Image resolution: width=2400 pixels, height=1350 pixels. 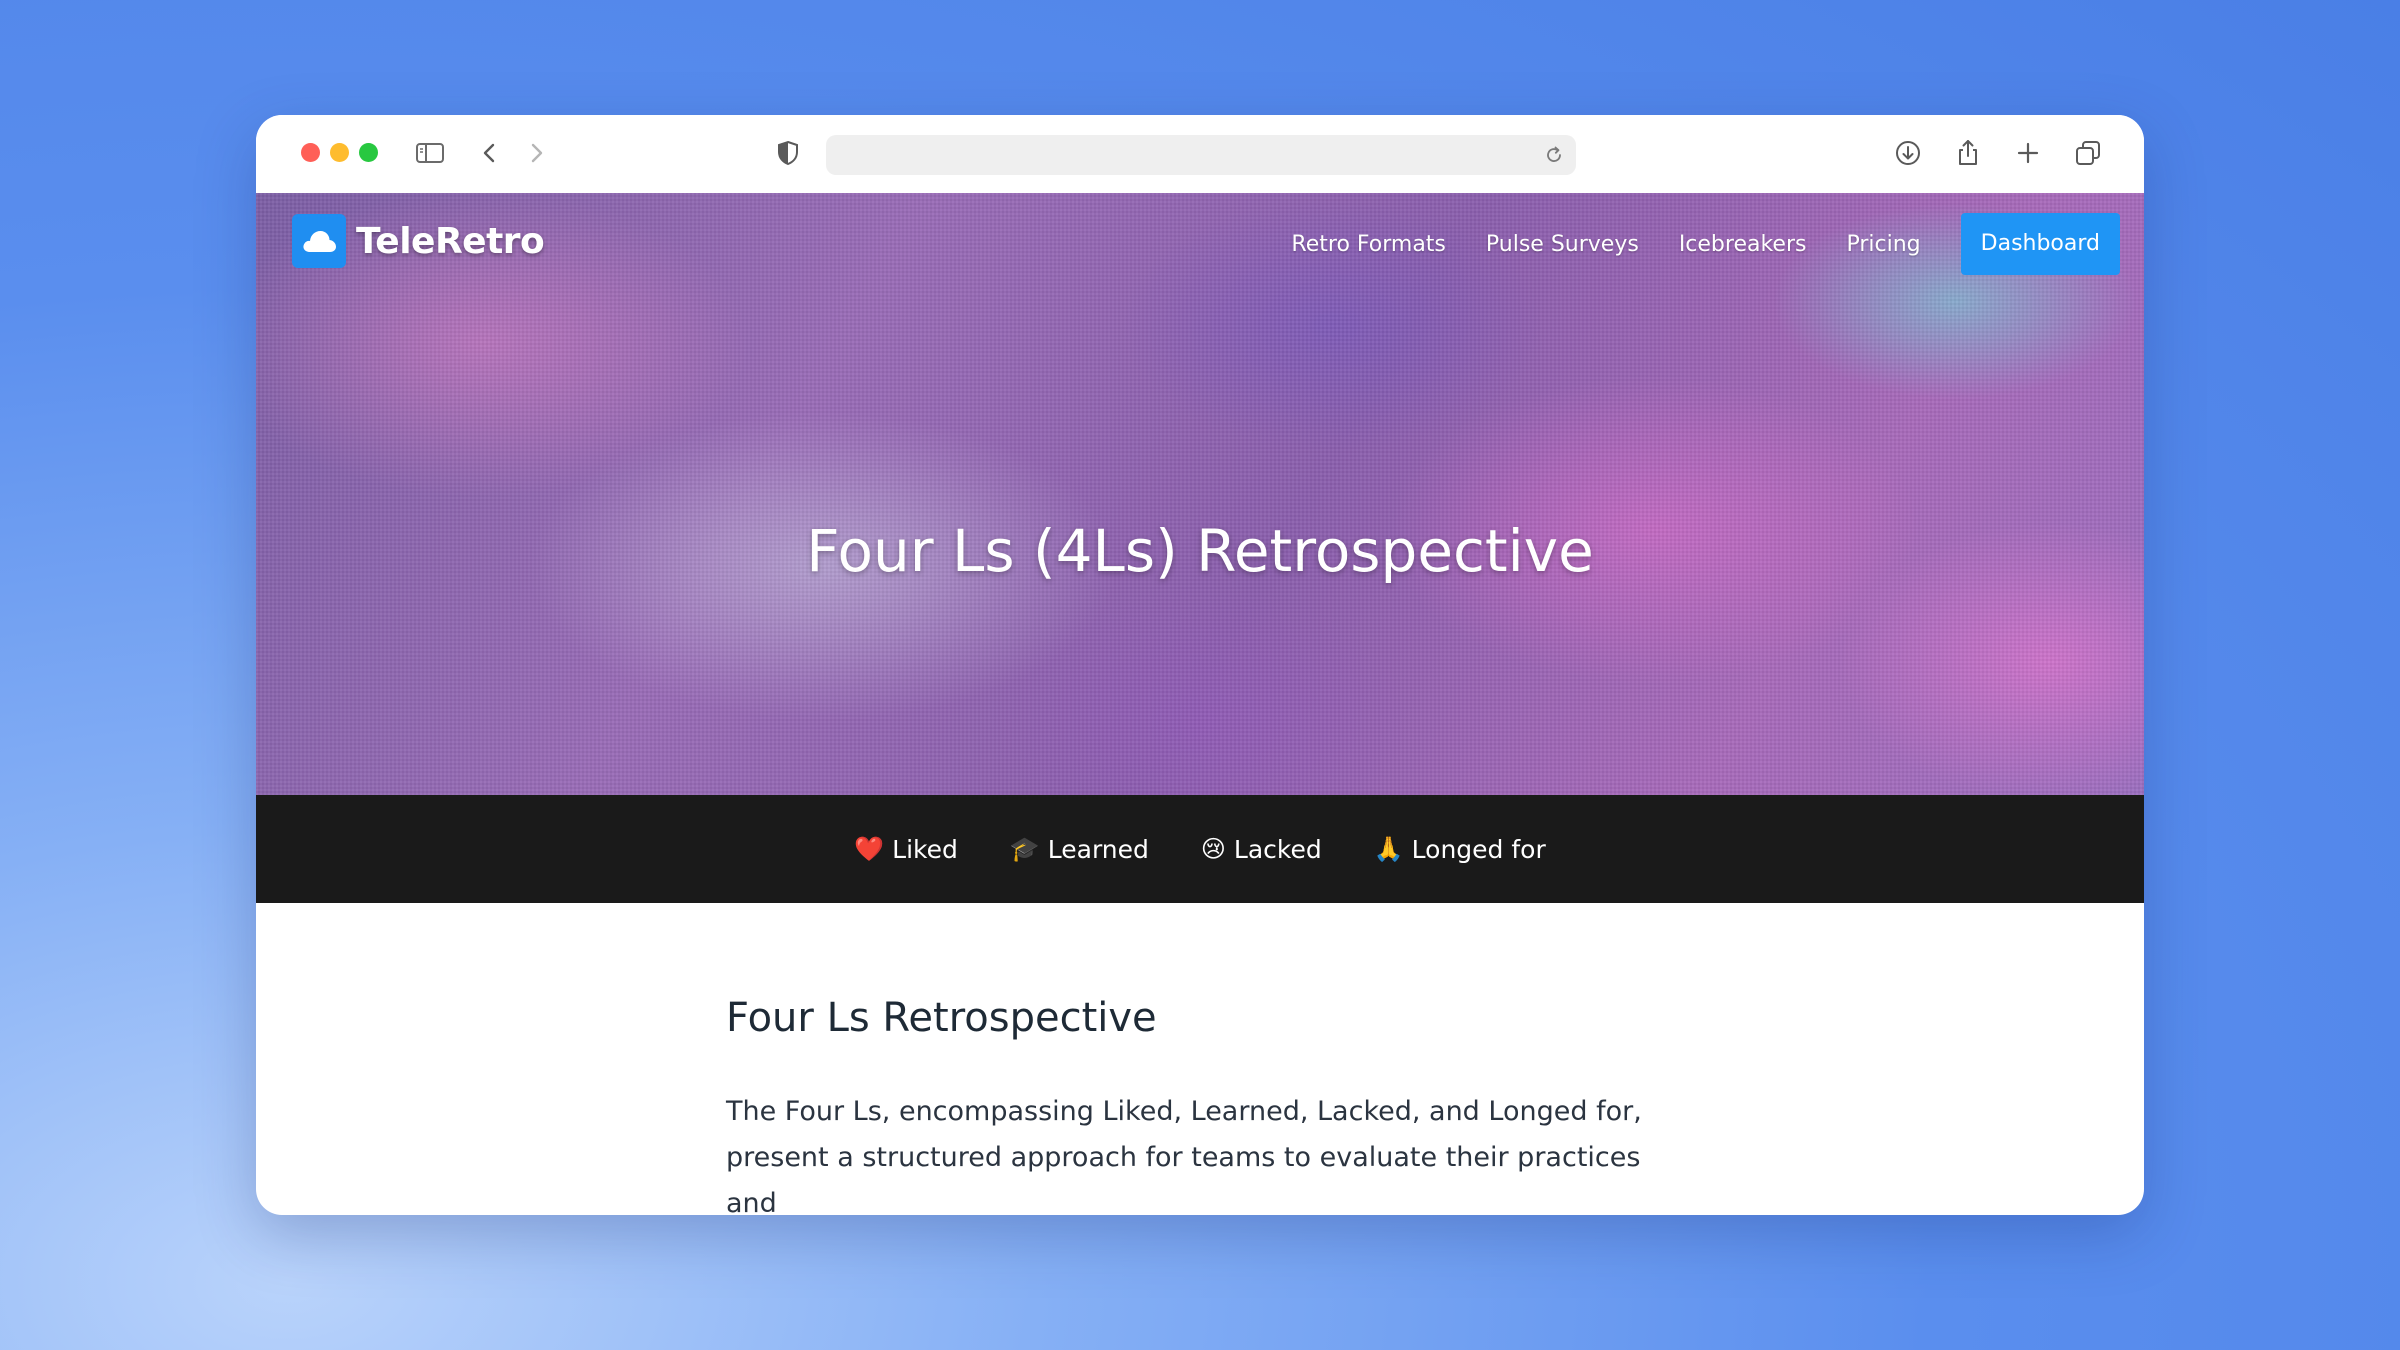 I want to click on graduation-cap-icon: 🎓, so click(x=1024, y=849).